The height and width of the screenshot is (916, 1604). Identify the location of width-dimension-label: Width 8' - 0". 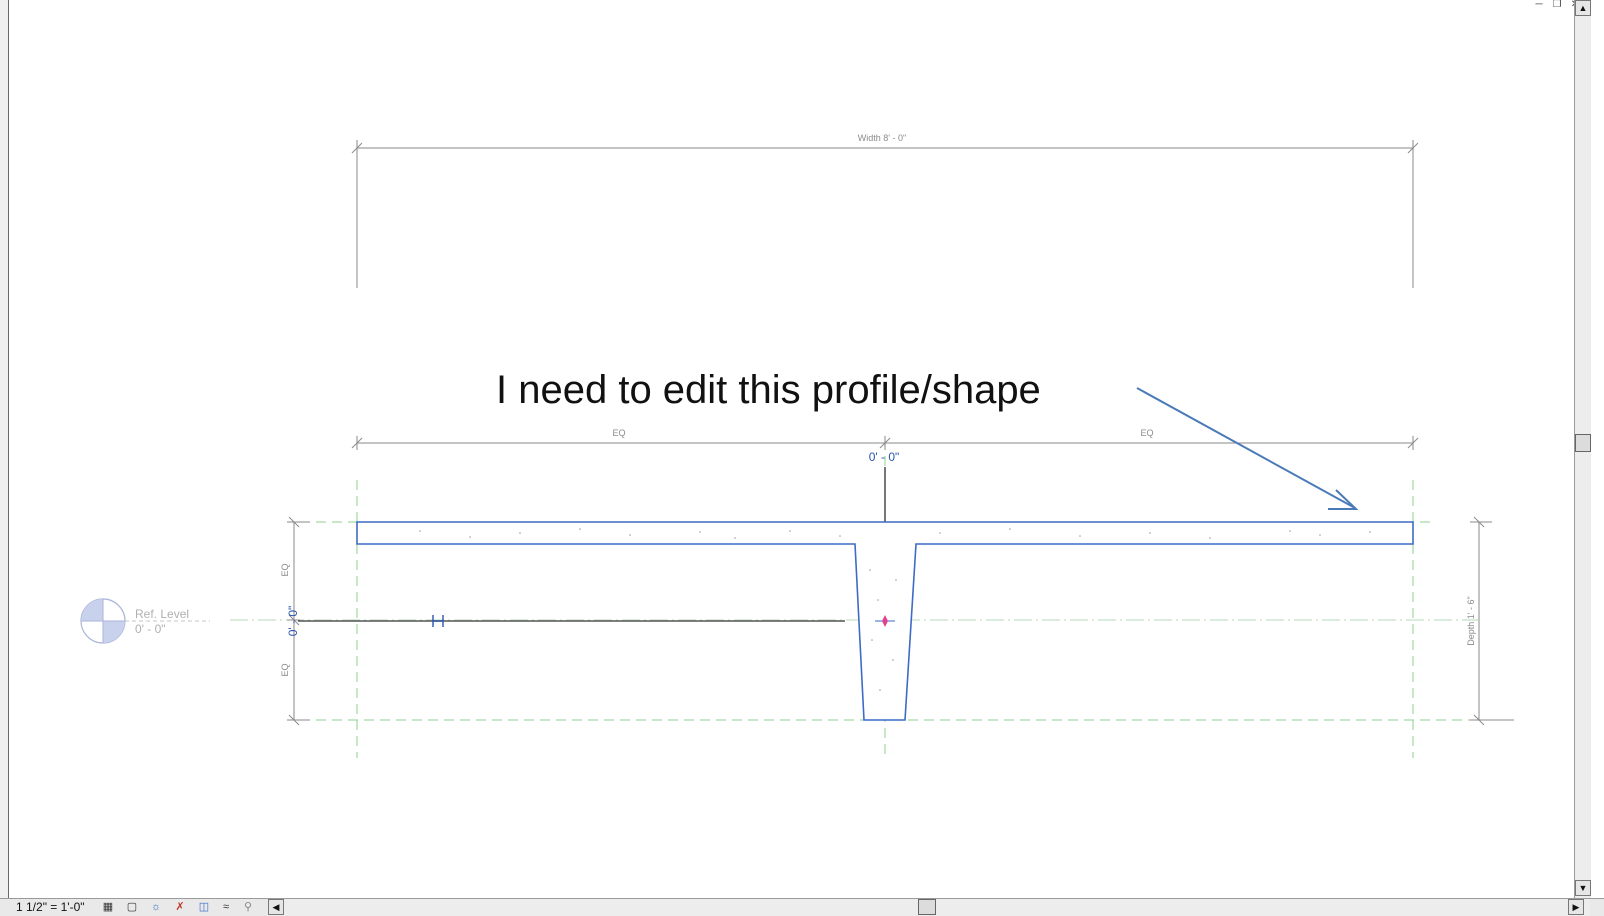
(882, 138).